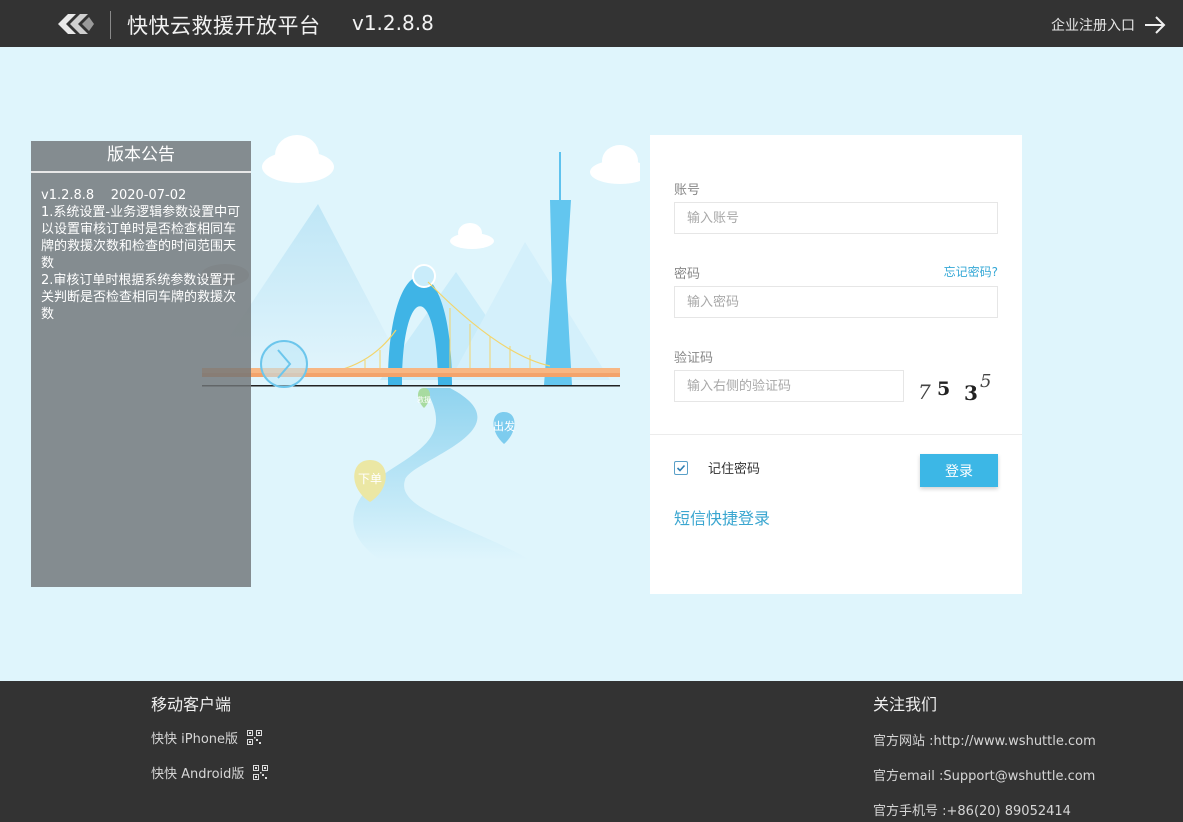 This screenshot has height=822, width=1183. I want to click on android-app-label: 快快 Android版, so click(198, 774).